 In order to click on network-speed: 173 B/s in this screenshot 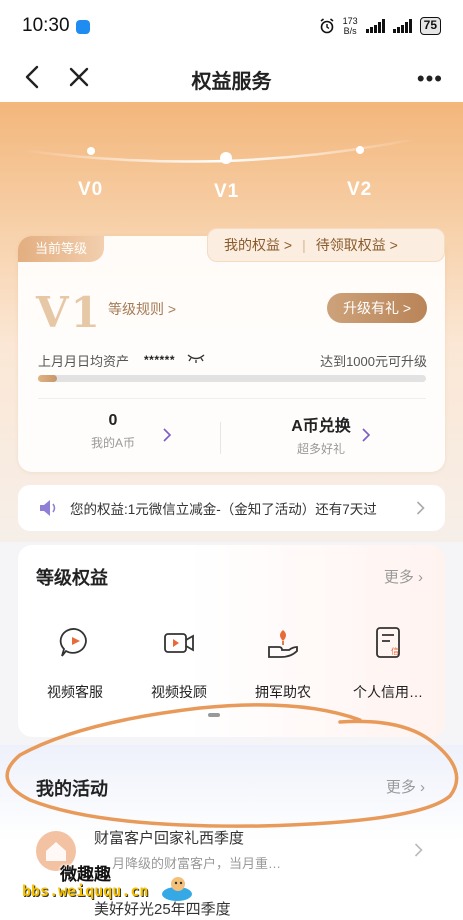, I will do `click(350, 26)`.